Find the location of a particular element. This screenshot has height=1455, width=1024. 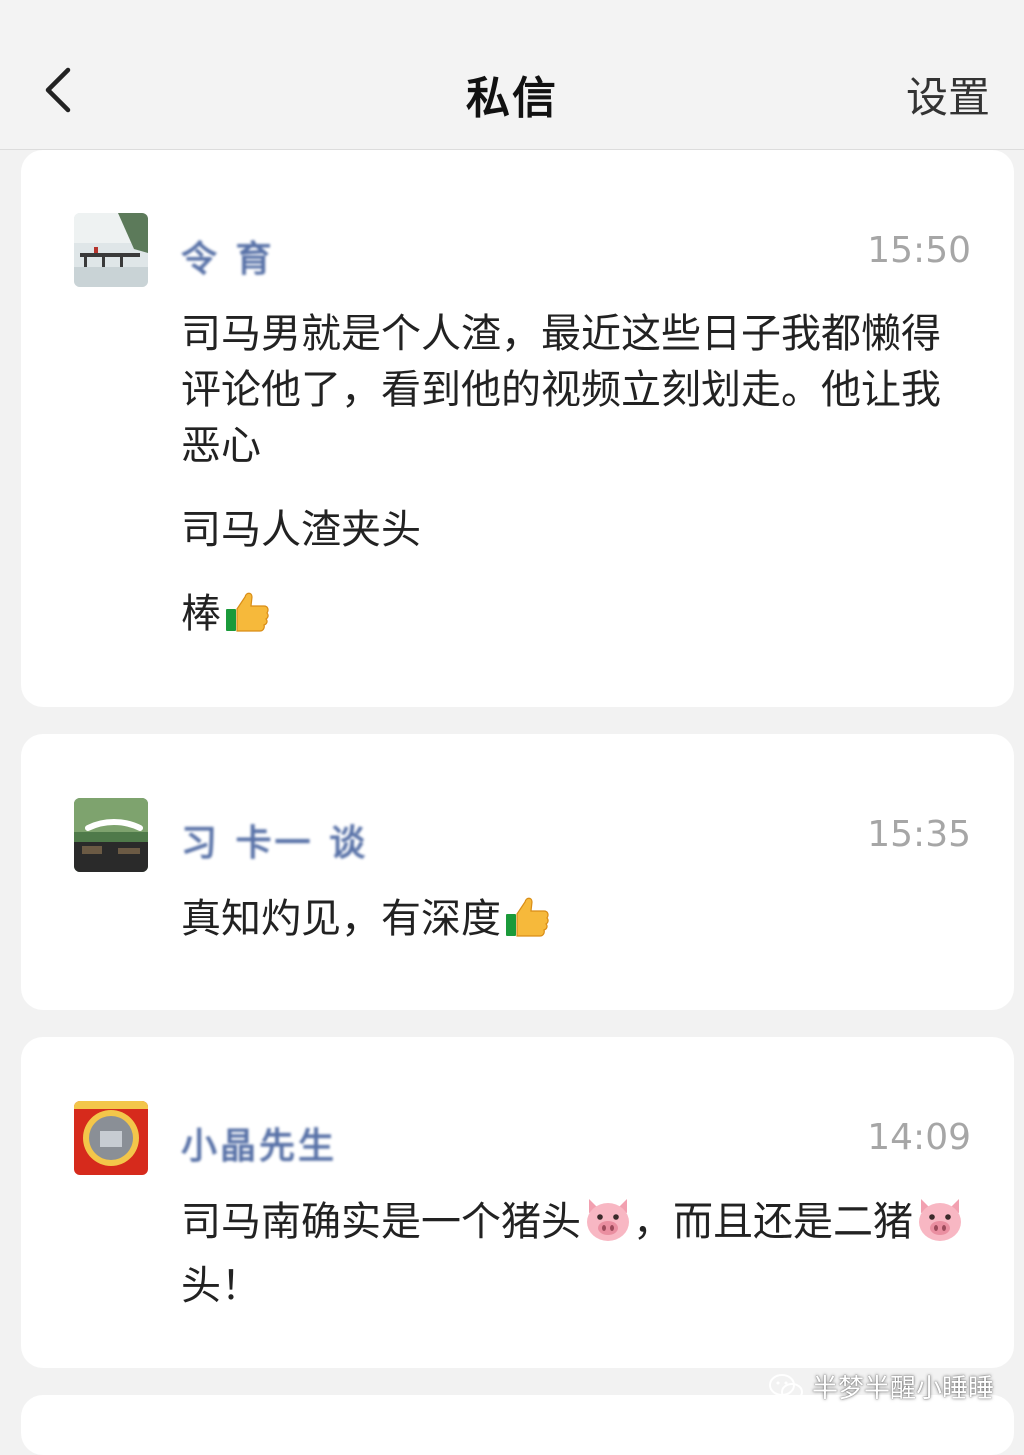

message-with-emoji: 真知灼见，有深度 is located at coordinates (576, 923).